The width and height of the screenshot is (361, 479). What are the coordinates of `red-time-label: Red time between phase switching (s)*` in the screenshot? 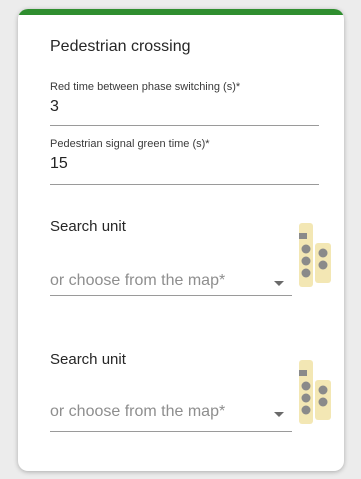 It's located at (145, 87).